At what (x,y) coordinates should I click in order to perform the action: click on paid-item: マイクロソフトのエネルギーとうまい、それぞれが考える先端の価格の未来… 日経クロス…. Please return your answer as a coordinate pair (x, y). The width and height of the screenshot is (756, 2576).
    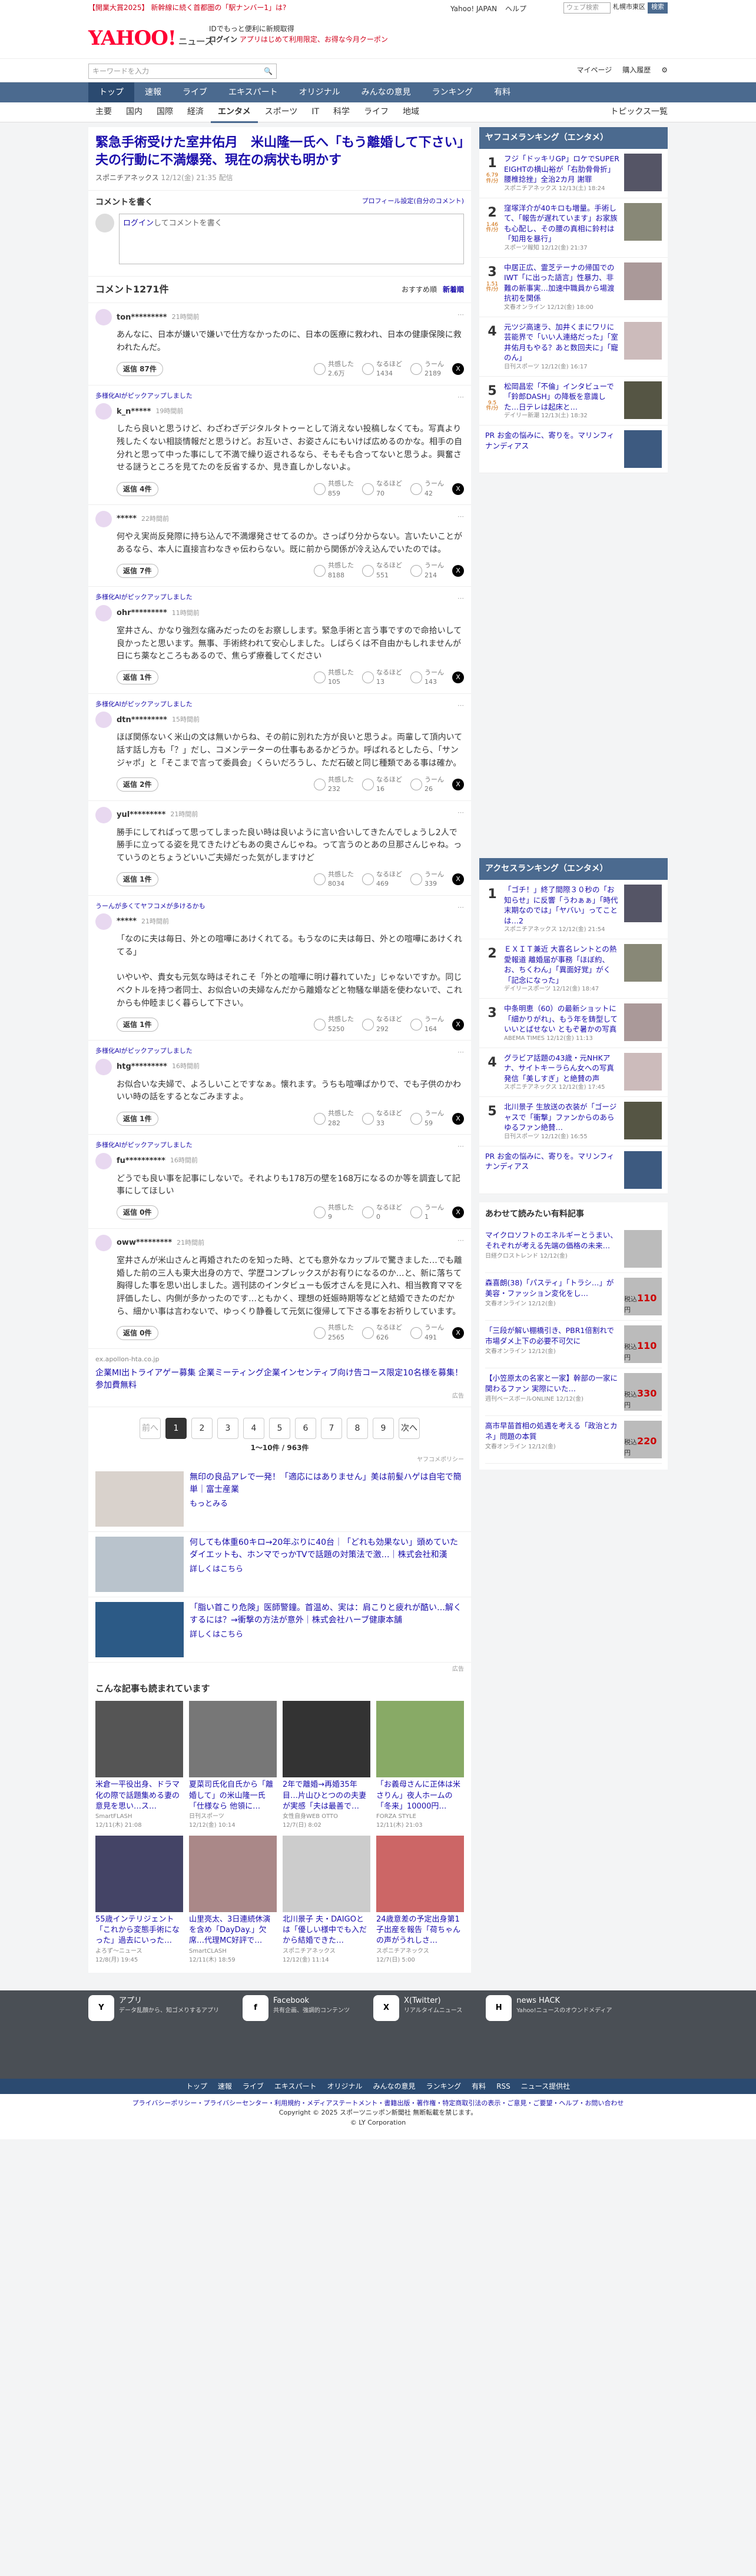
    Looking at the image, I should click on (573, 1249).